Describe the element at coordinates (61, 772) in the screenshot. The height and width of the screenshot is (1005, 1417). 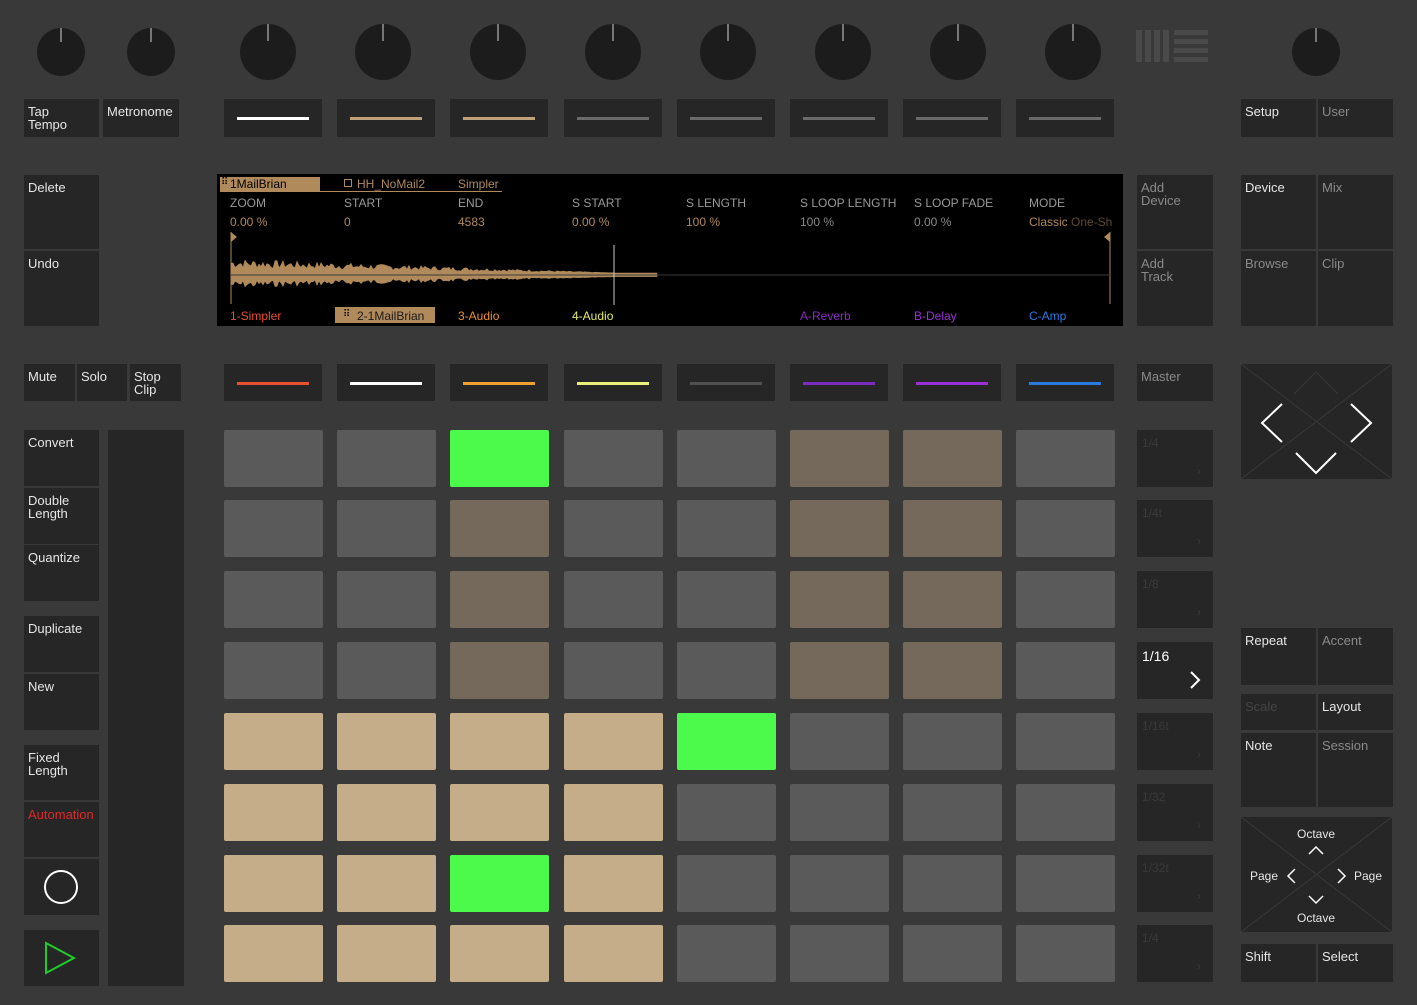
I see `fixed-length-button: Fixed Length` at that location.